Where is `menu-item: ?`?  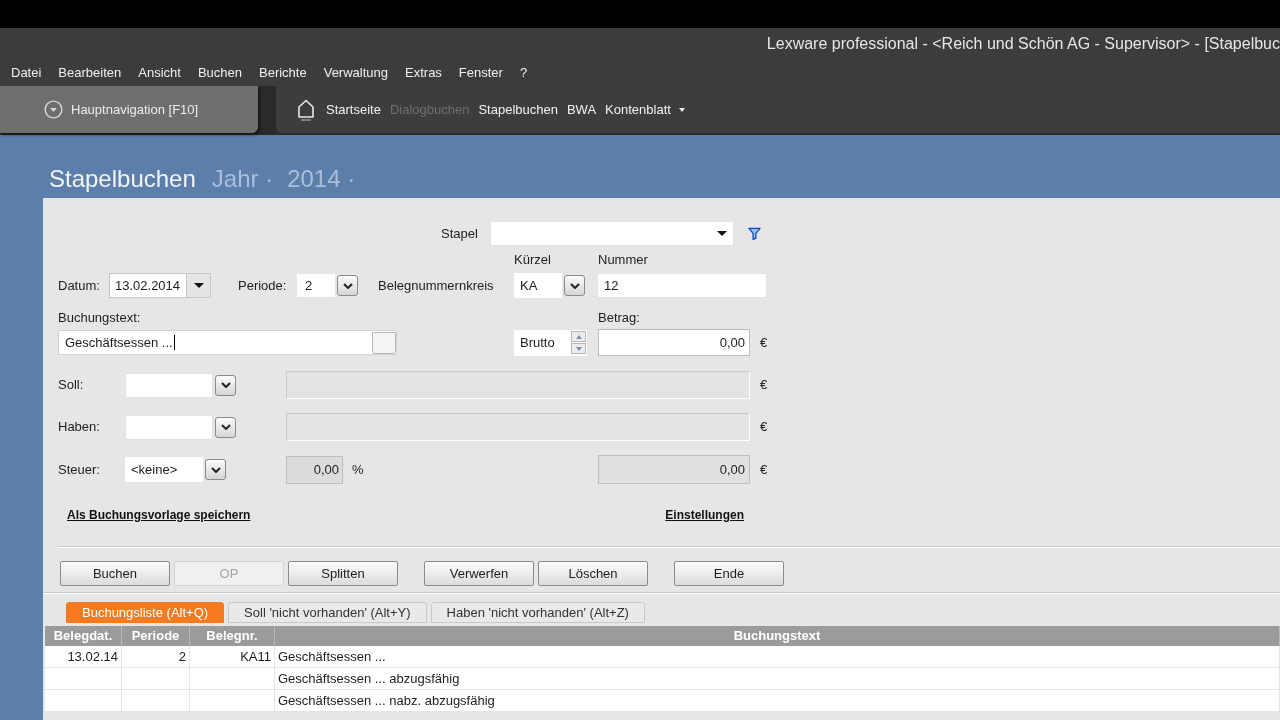
menu-item: ? is located at coordinates (523, 73).